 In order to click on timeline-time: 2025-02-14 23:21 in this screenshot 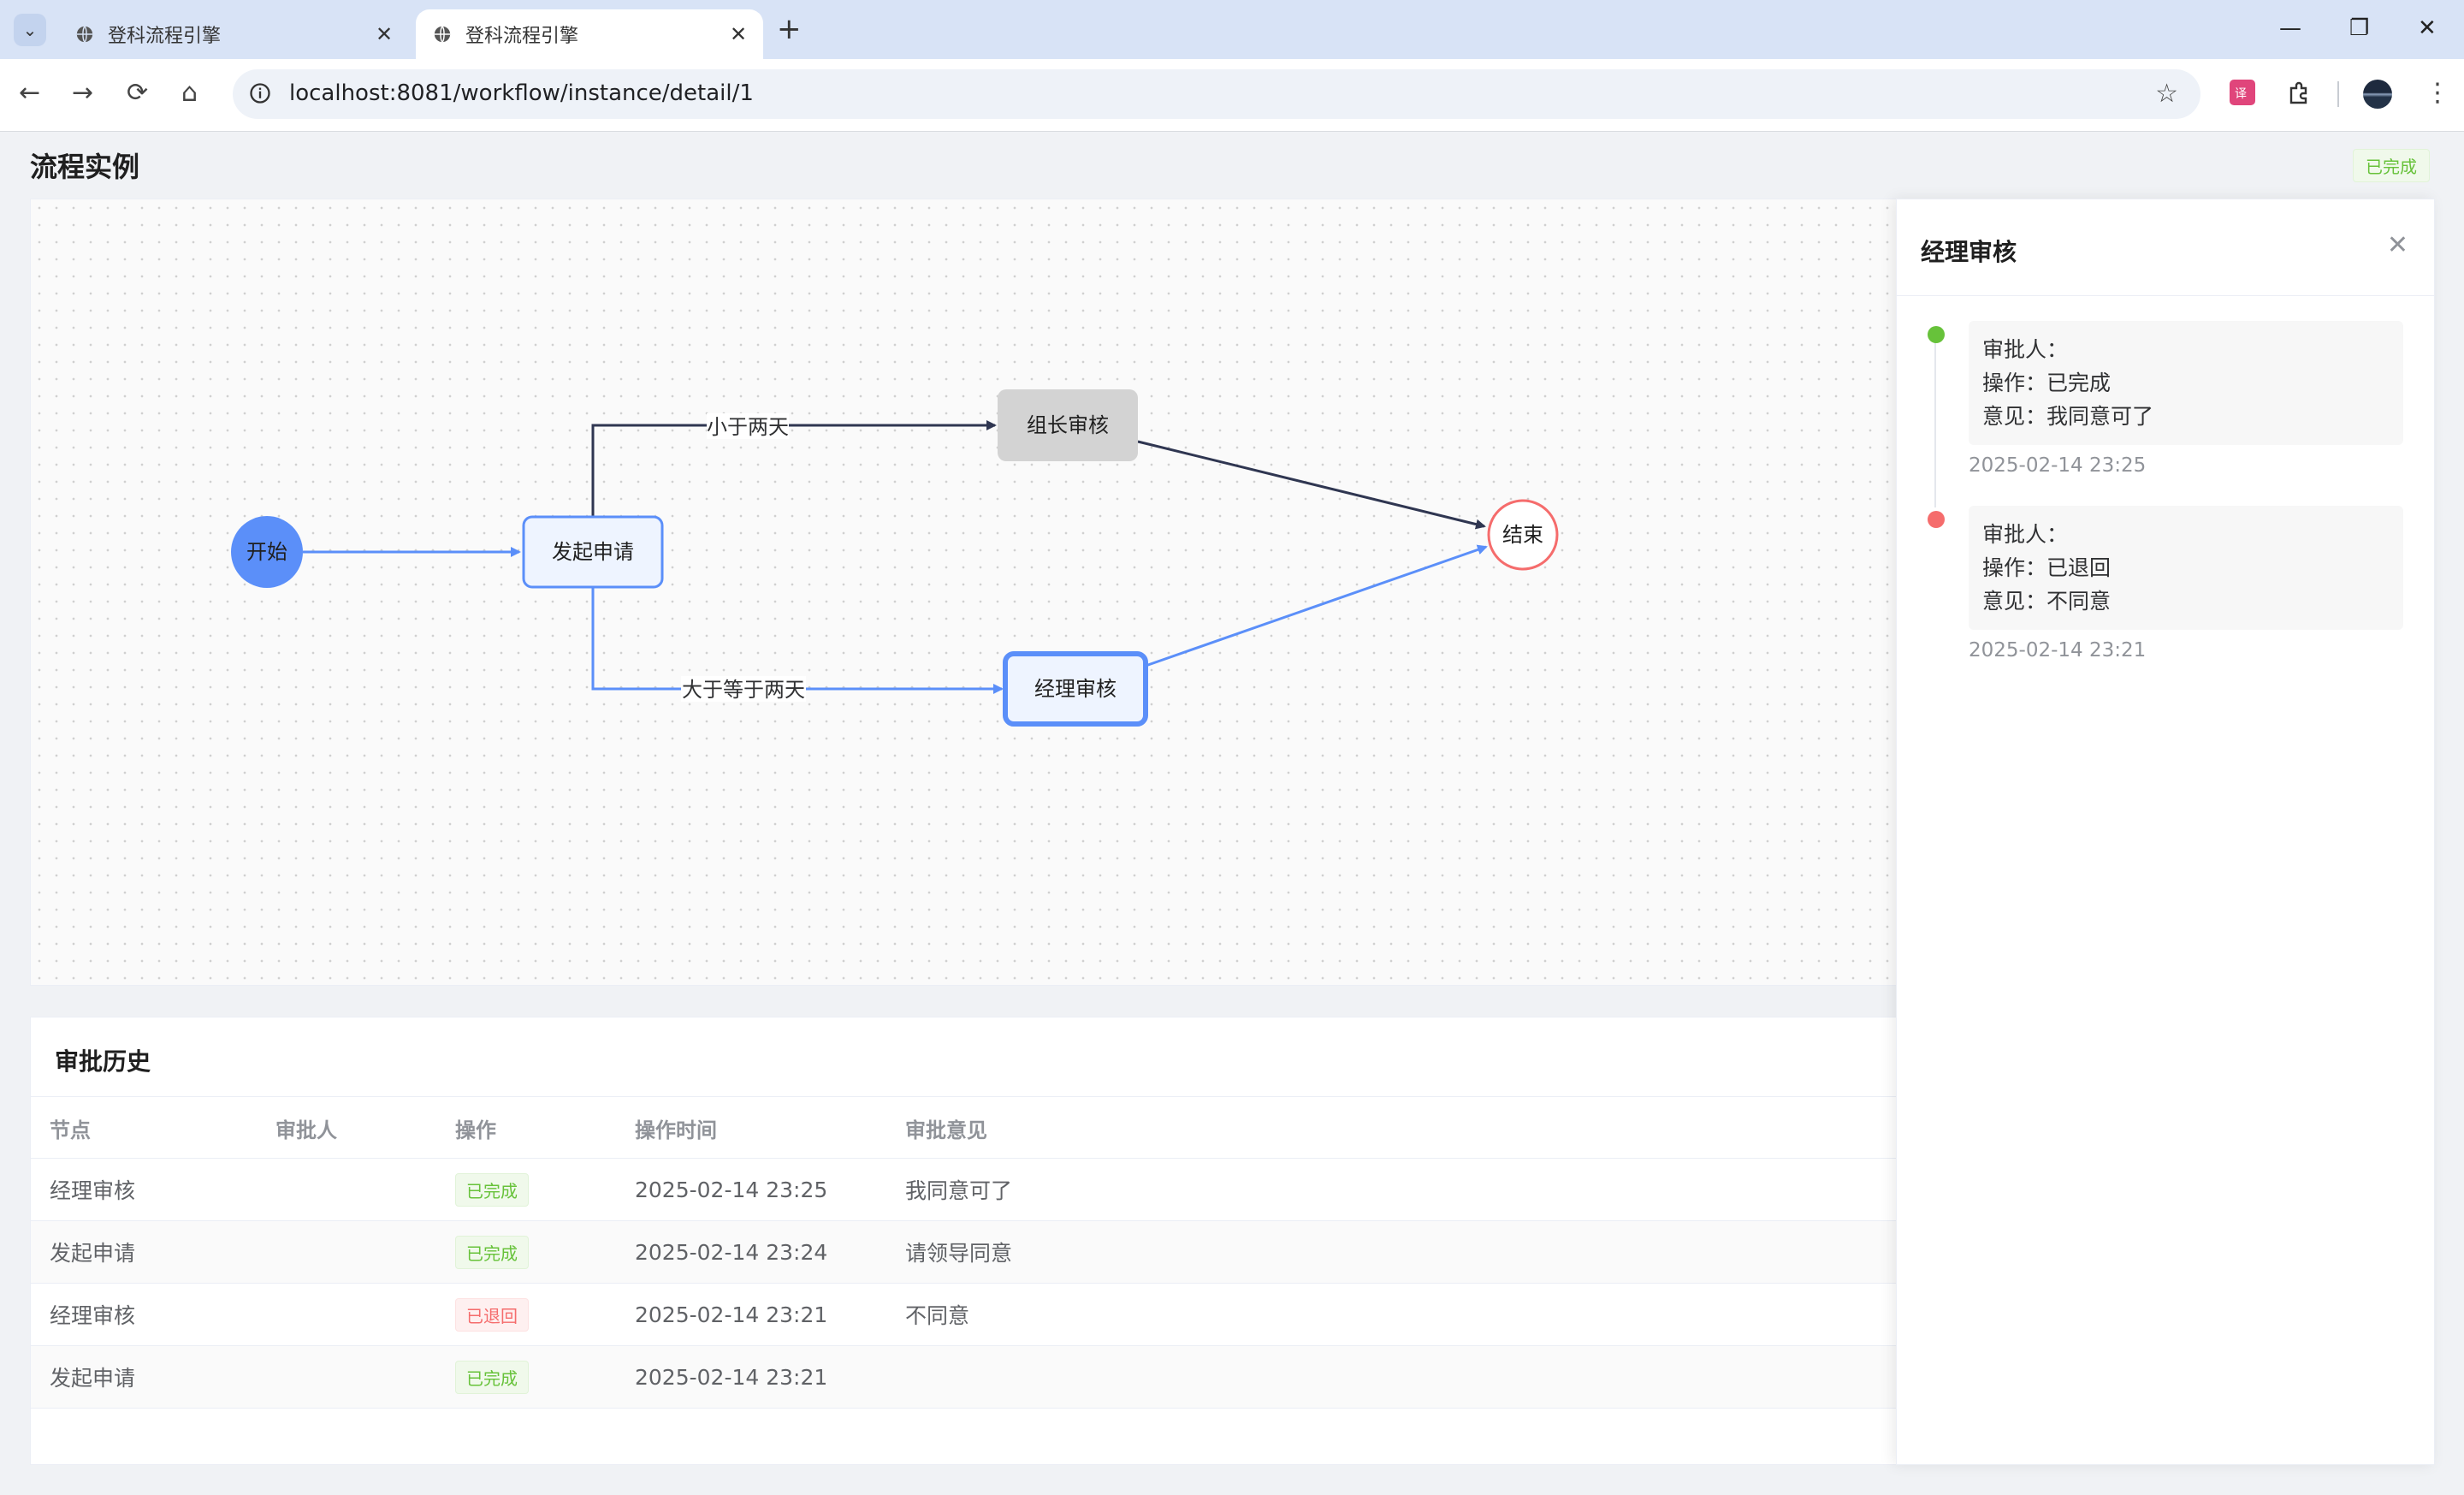, I will do `click(2058, 650)`.